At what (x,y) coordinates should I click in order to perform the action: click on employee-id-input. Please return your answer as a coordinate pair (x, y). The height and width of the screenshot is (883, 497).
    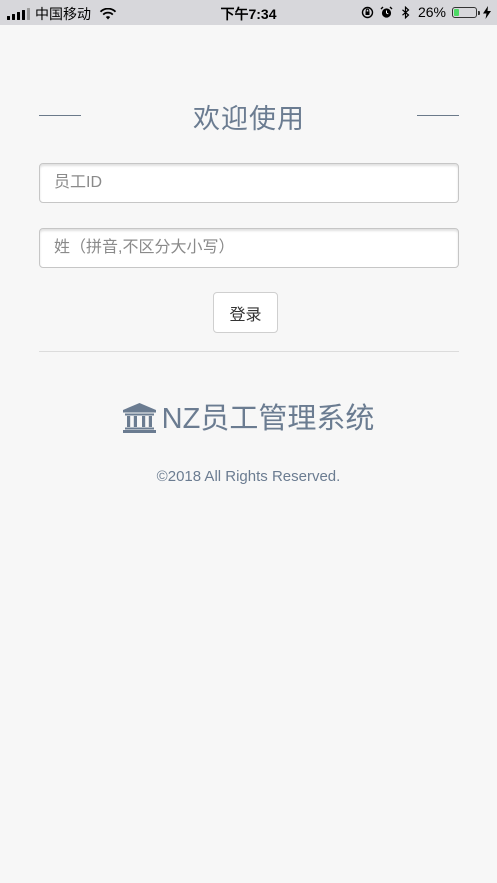
    Looking at the image, I should click on (249, 183).